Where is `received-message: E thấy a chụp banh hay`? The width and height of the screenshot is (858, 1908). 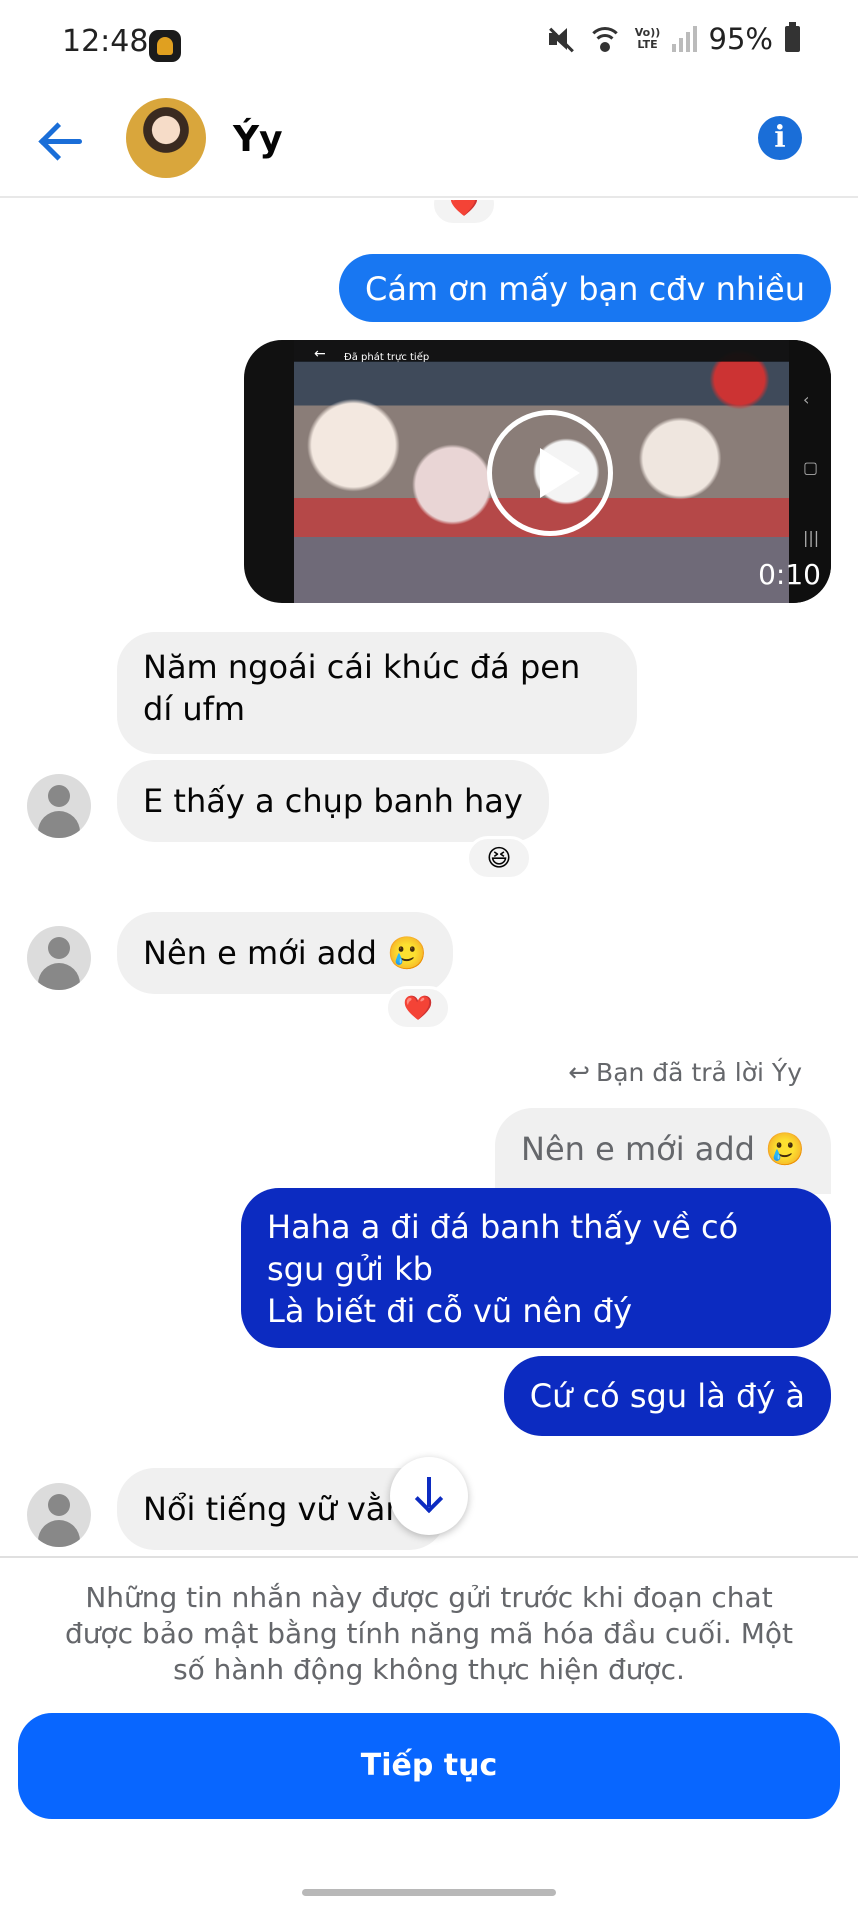 received-message: E thấy a chụp banh hay is located at coordinates (333, 801).